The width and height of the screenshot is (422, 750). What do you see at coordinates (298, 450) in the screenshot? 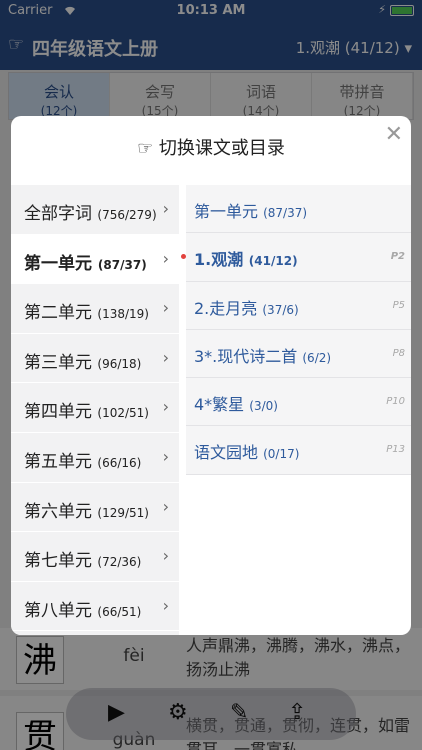
I see `lesson-item: 语文园地 (0/17) P13` at bounding box center [298, 450].